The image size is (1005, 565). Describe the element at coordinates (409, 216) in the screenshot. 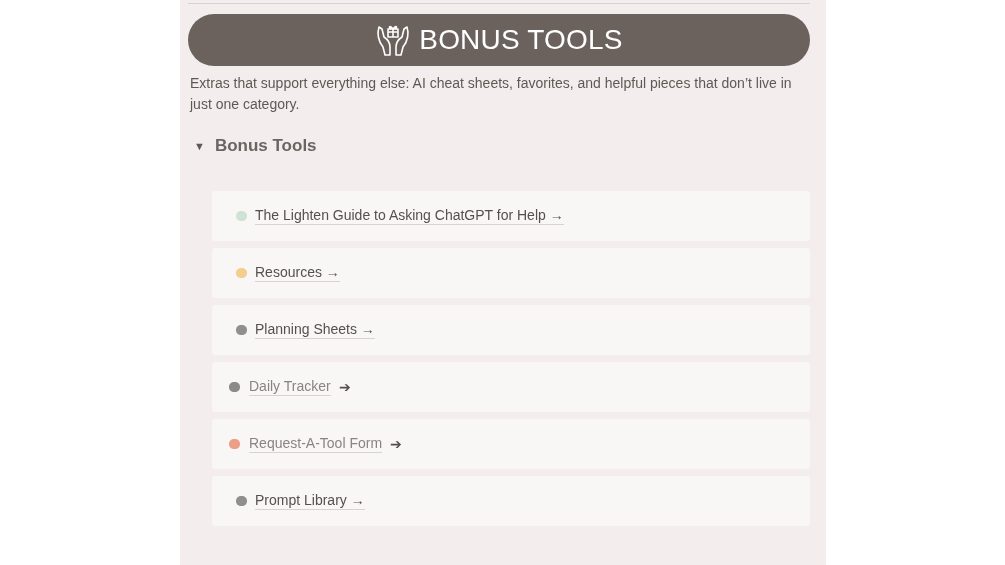

I see `page-link: The Lighten Guide to Asking ChatGPT for Help →` at that location.